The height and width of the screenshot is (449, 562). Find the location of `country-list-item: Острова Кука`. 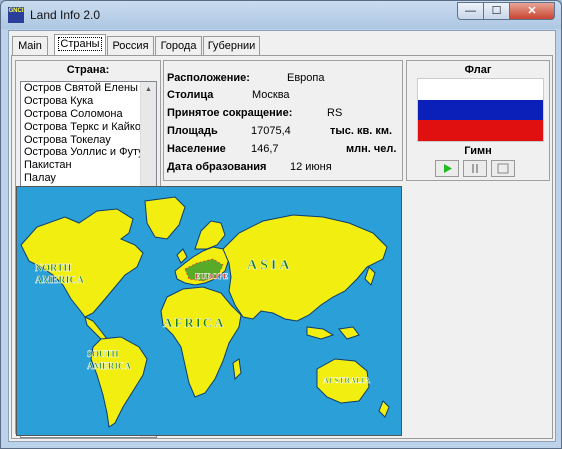

country-list-item: Острова Кука is located at coordinates (81, 101).